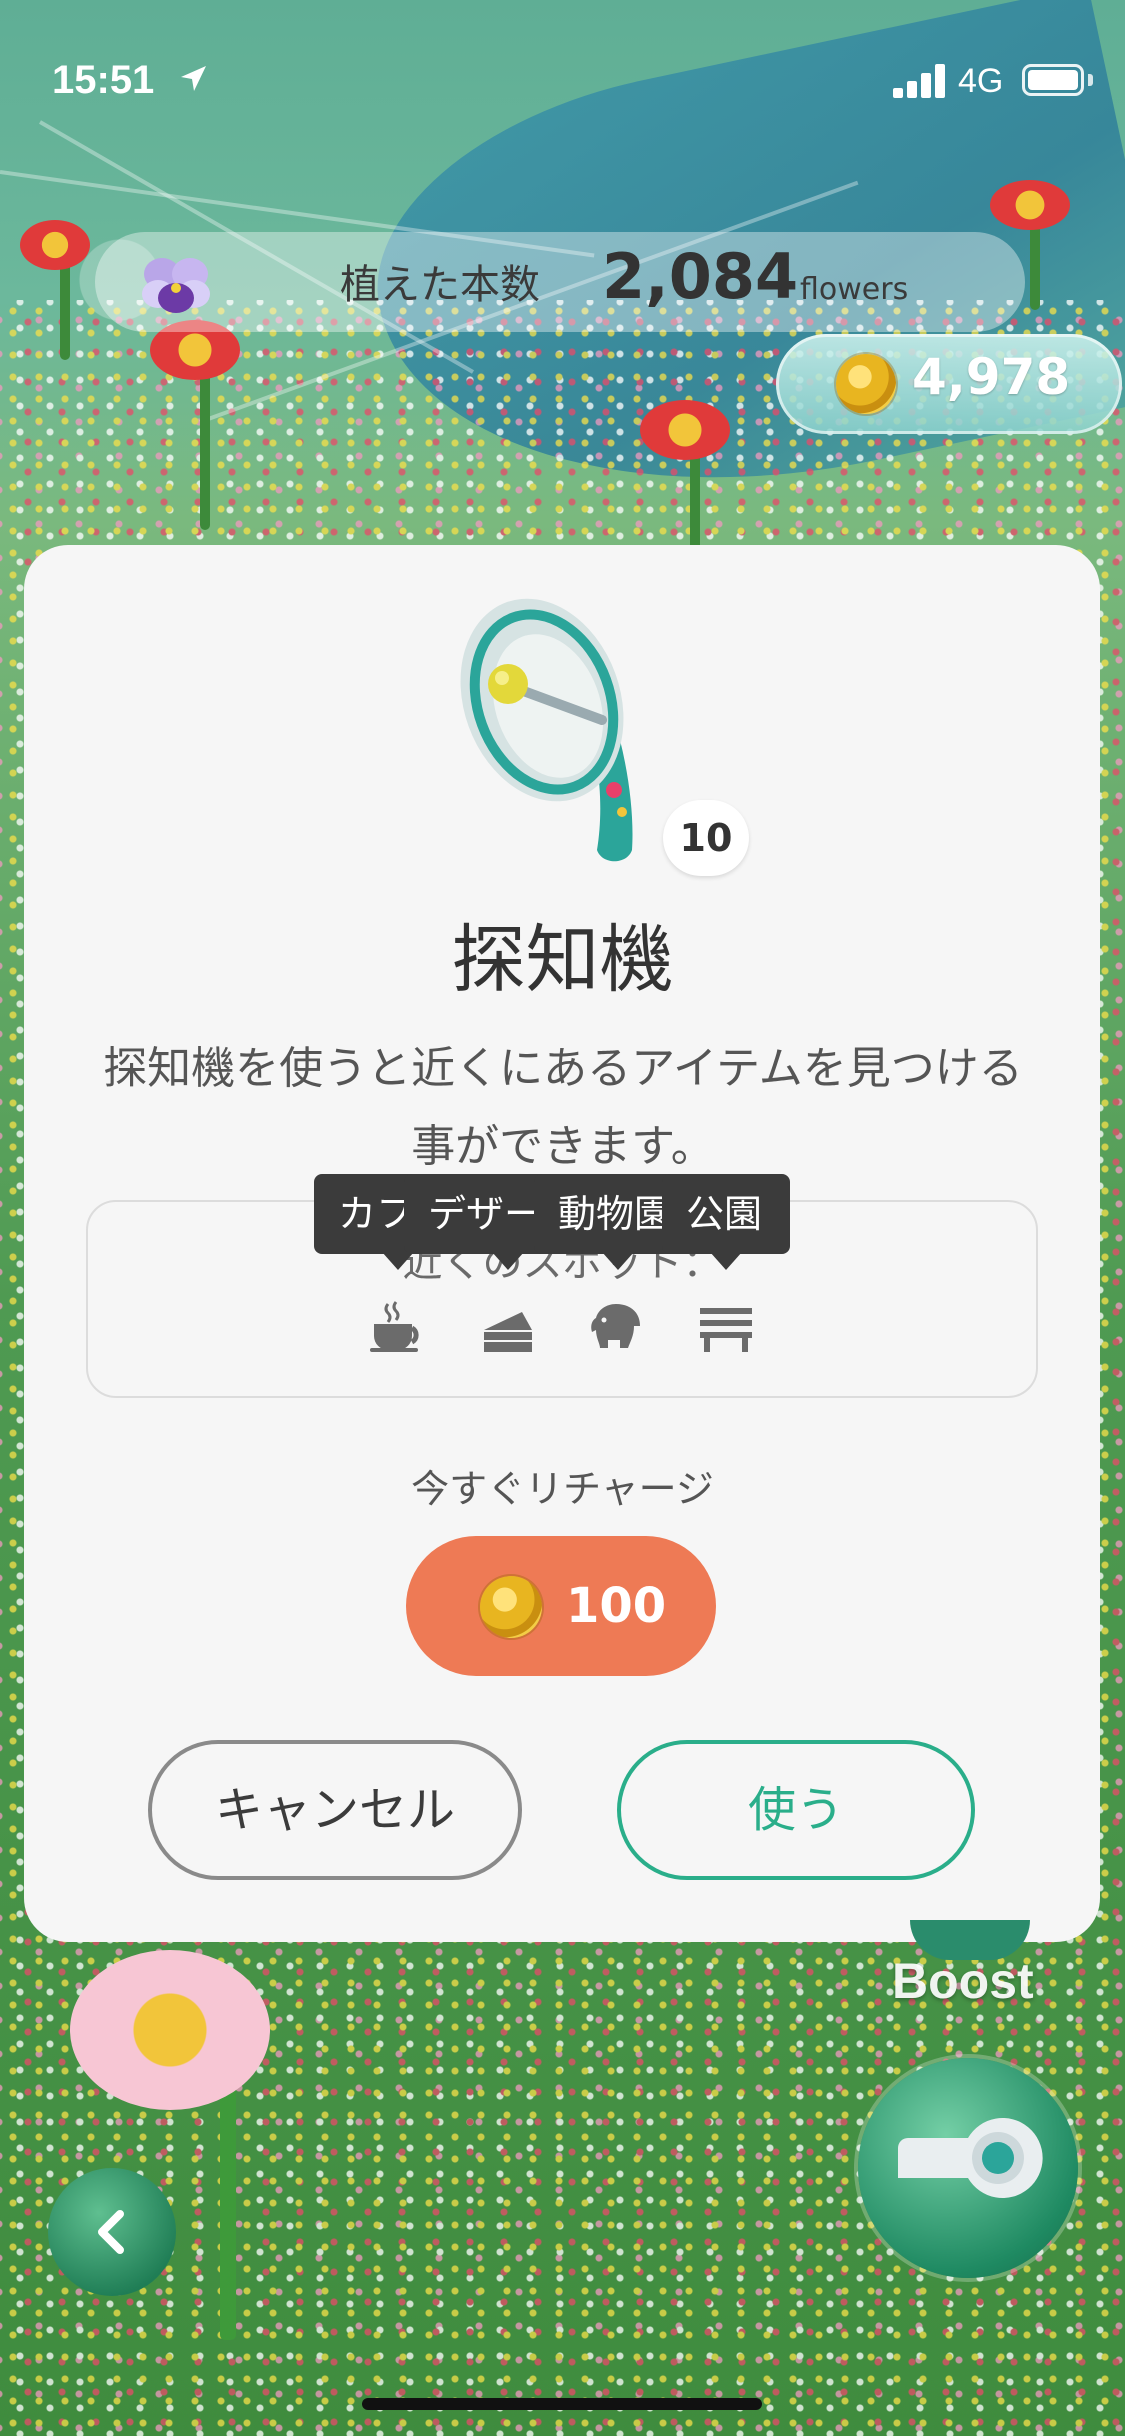  What do you see at coordinates (616, 1606) in the screenshot?
I see `recharge-price: 100` at bounding box center [616, 1606].